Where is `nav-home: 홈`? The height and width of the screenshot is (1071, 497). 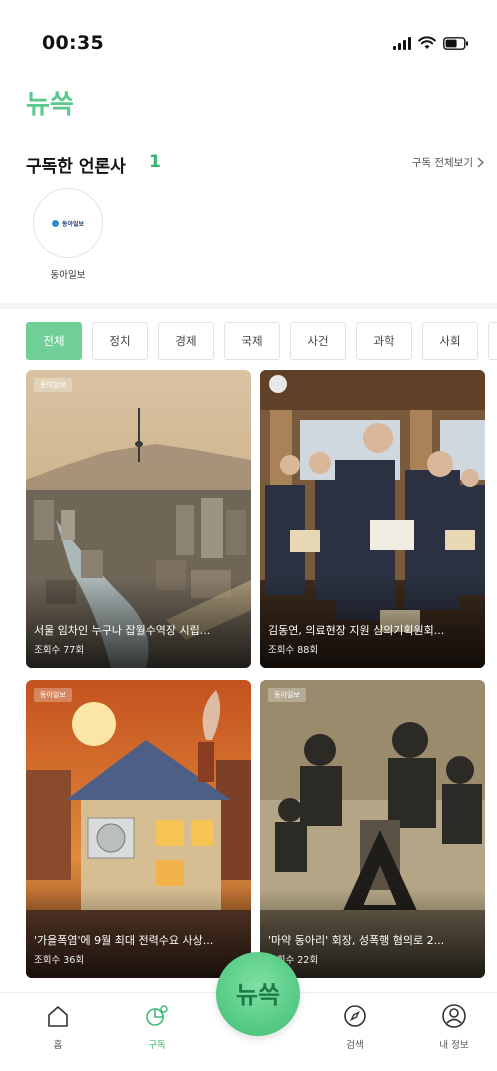 nav-home: 홈 is located at coordinates (58, 1027).